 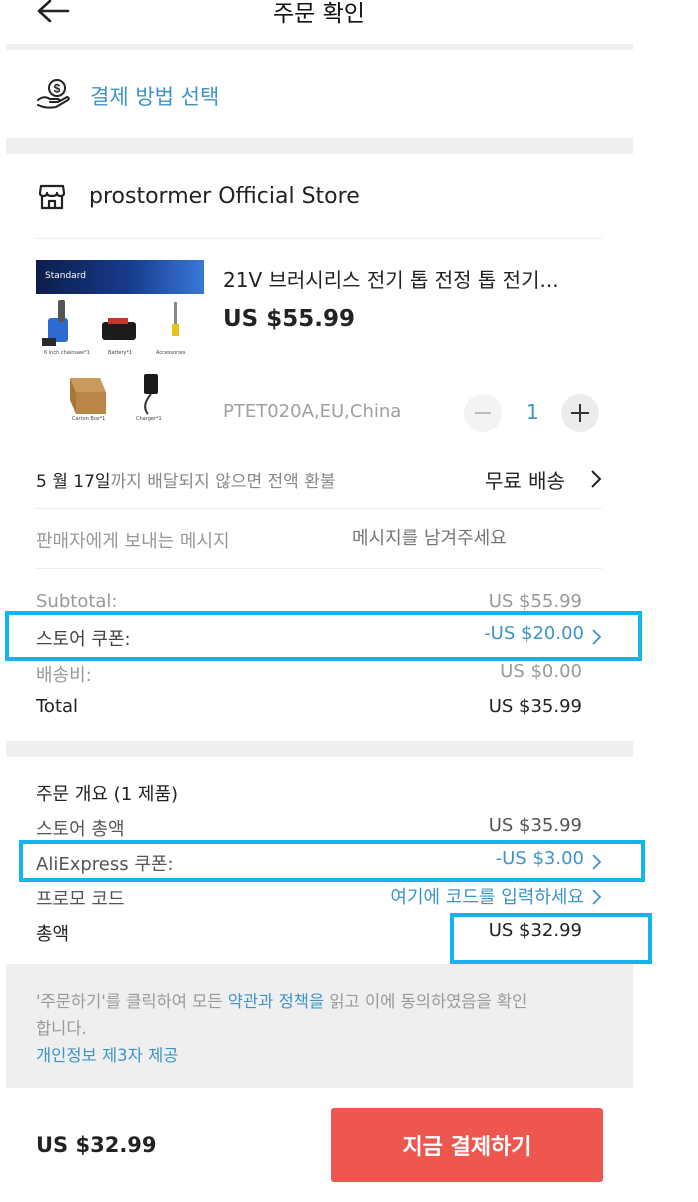 What do you see at coordinates (223, 482) in the screenshot?
I see `delivery-refund-text: 까지 배달되지 않으면 전액 환불` at bounding box center [223, 482].